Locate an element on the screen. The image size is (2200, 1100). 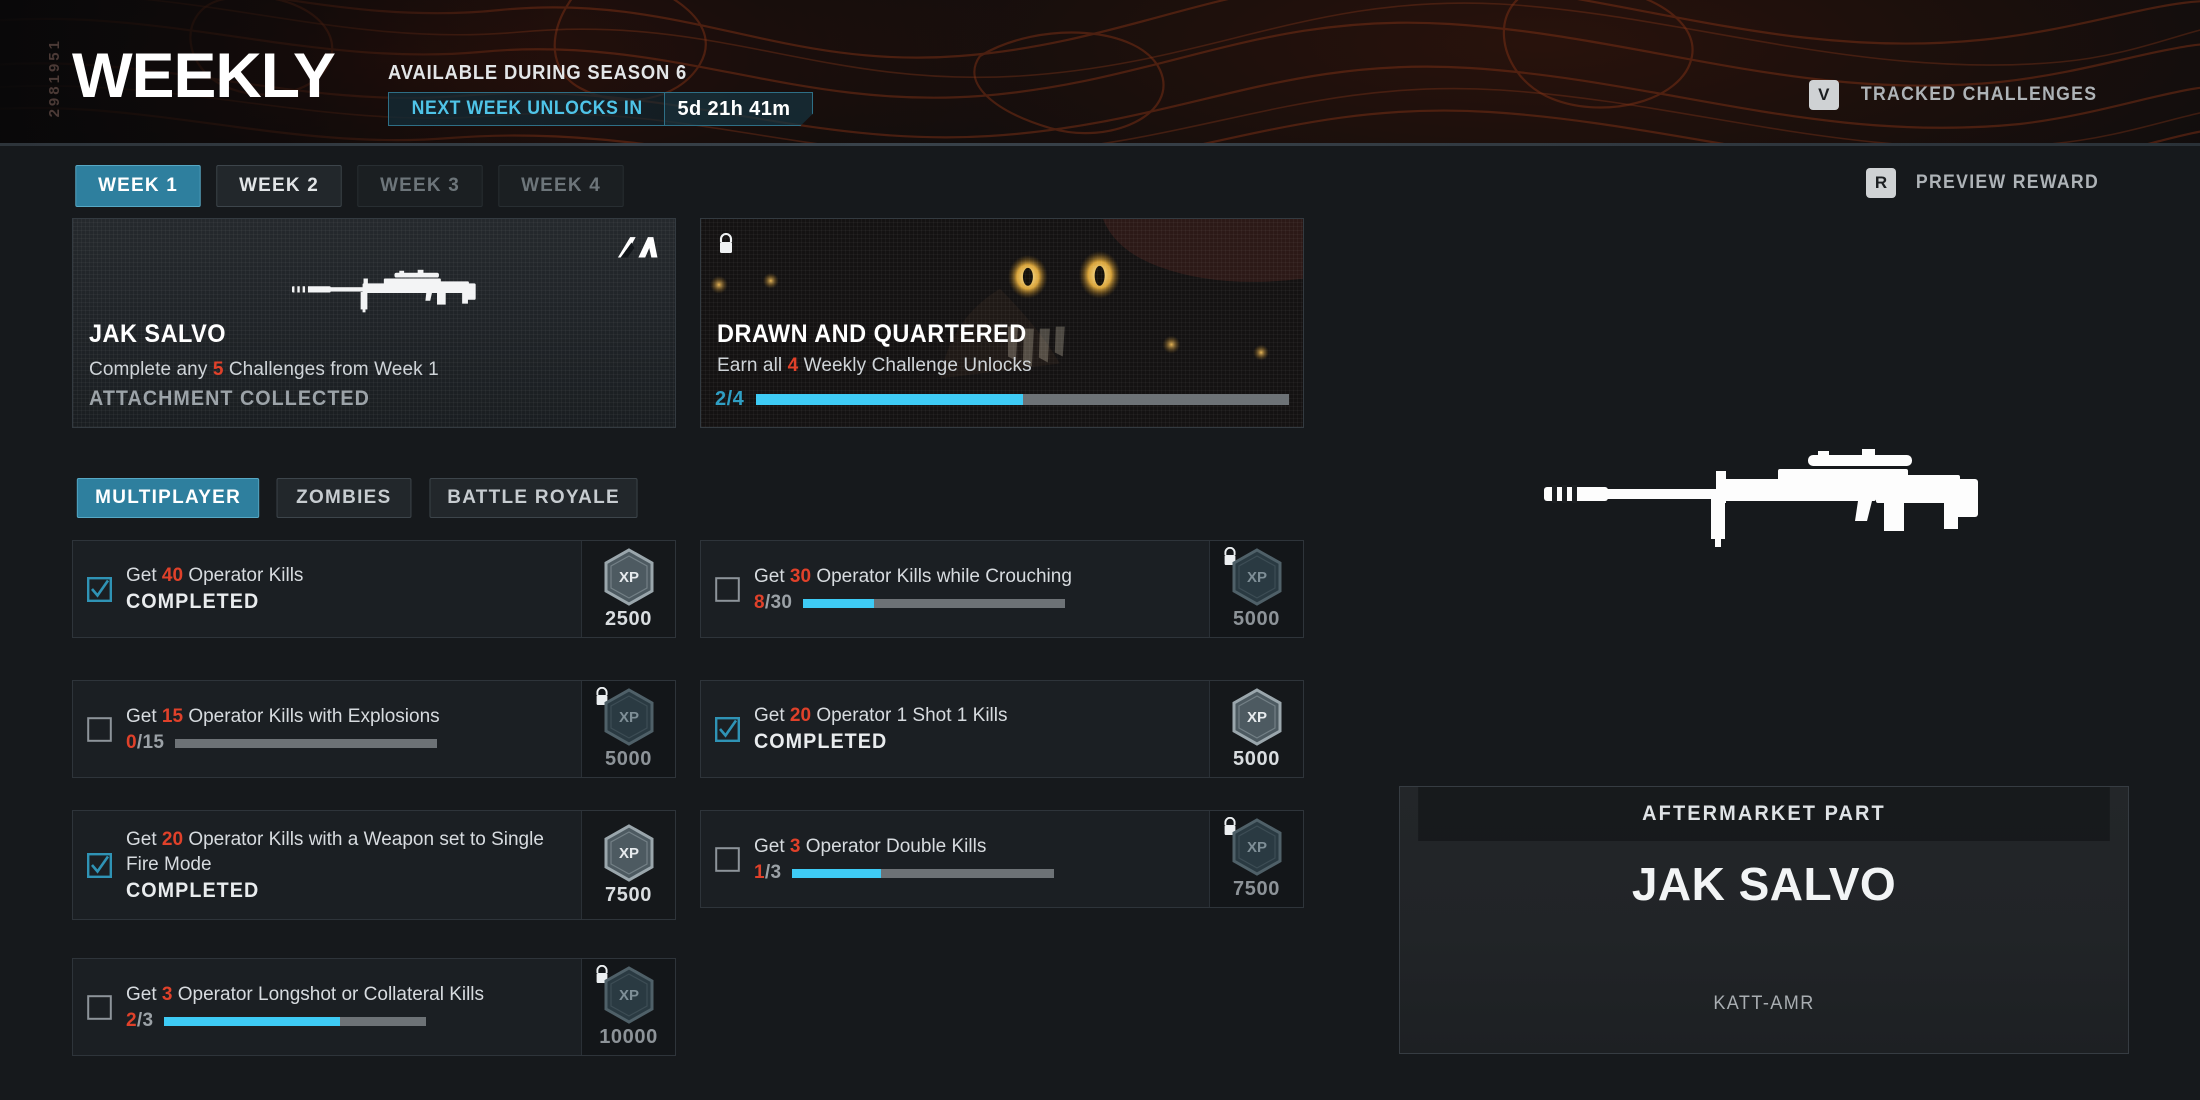
challenge-progress-current: 8 is located at coordinates (759, 602).